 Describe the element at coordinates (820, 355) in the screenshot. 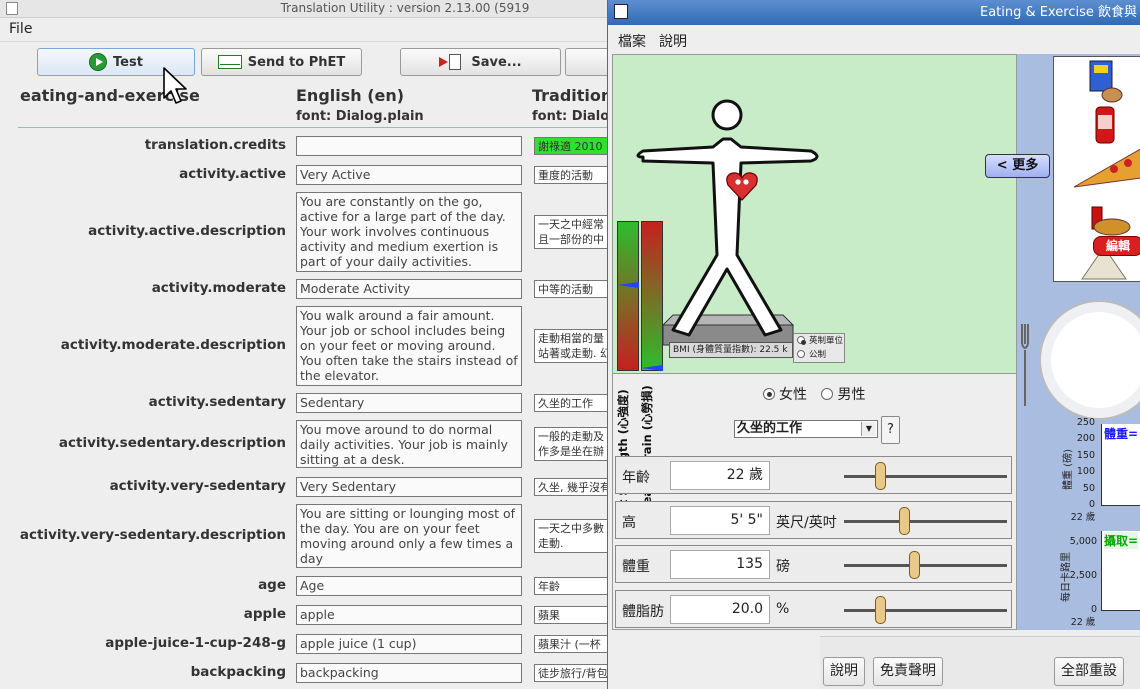

I see `units-metric-option: 公制` at that location.